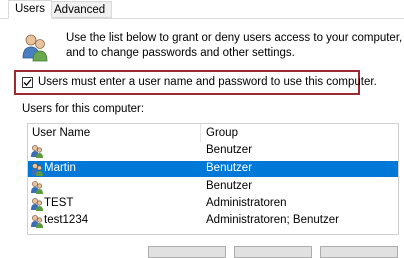  I want to click on column-header-user-name: User Name, so click(61, 133).